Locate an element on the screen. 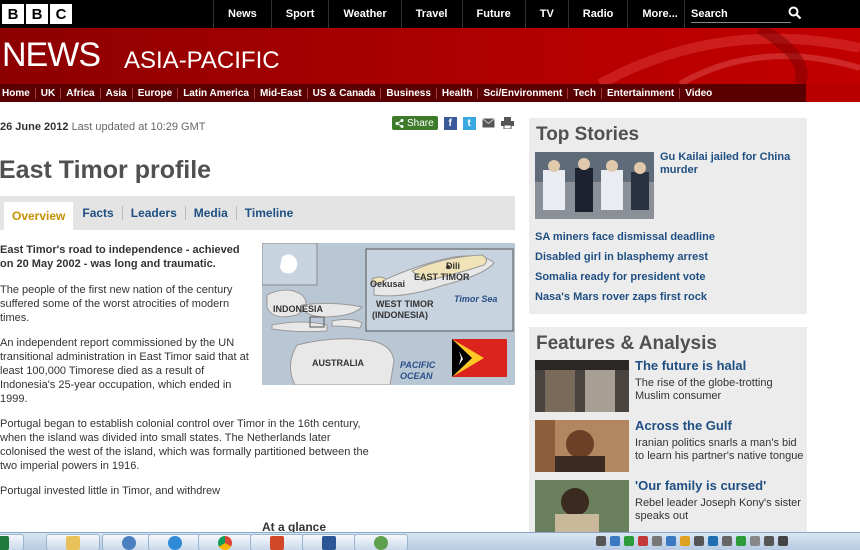 The height and width of the screenshot is (550, 860). users-icon is located at coordinates (129, 542).